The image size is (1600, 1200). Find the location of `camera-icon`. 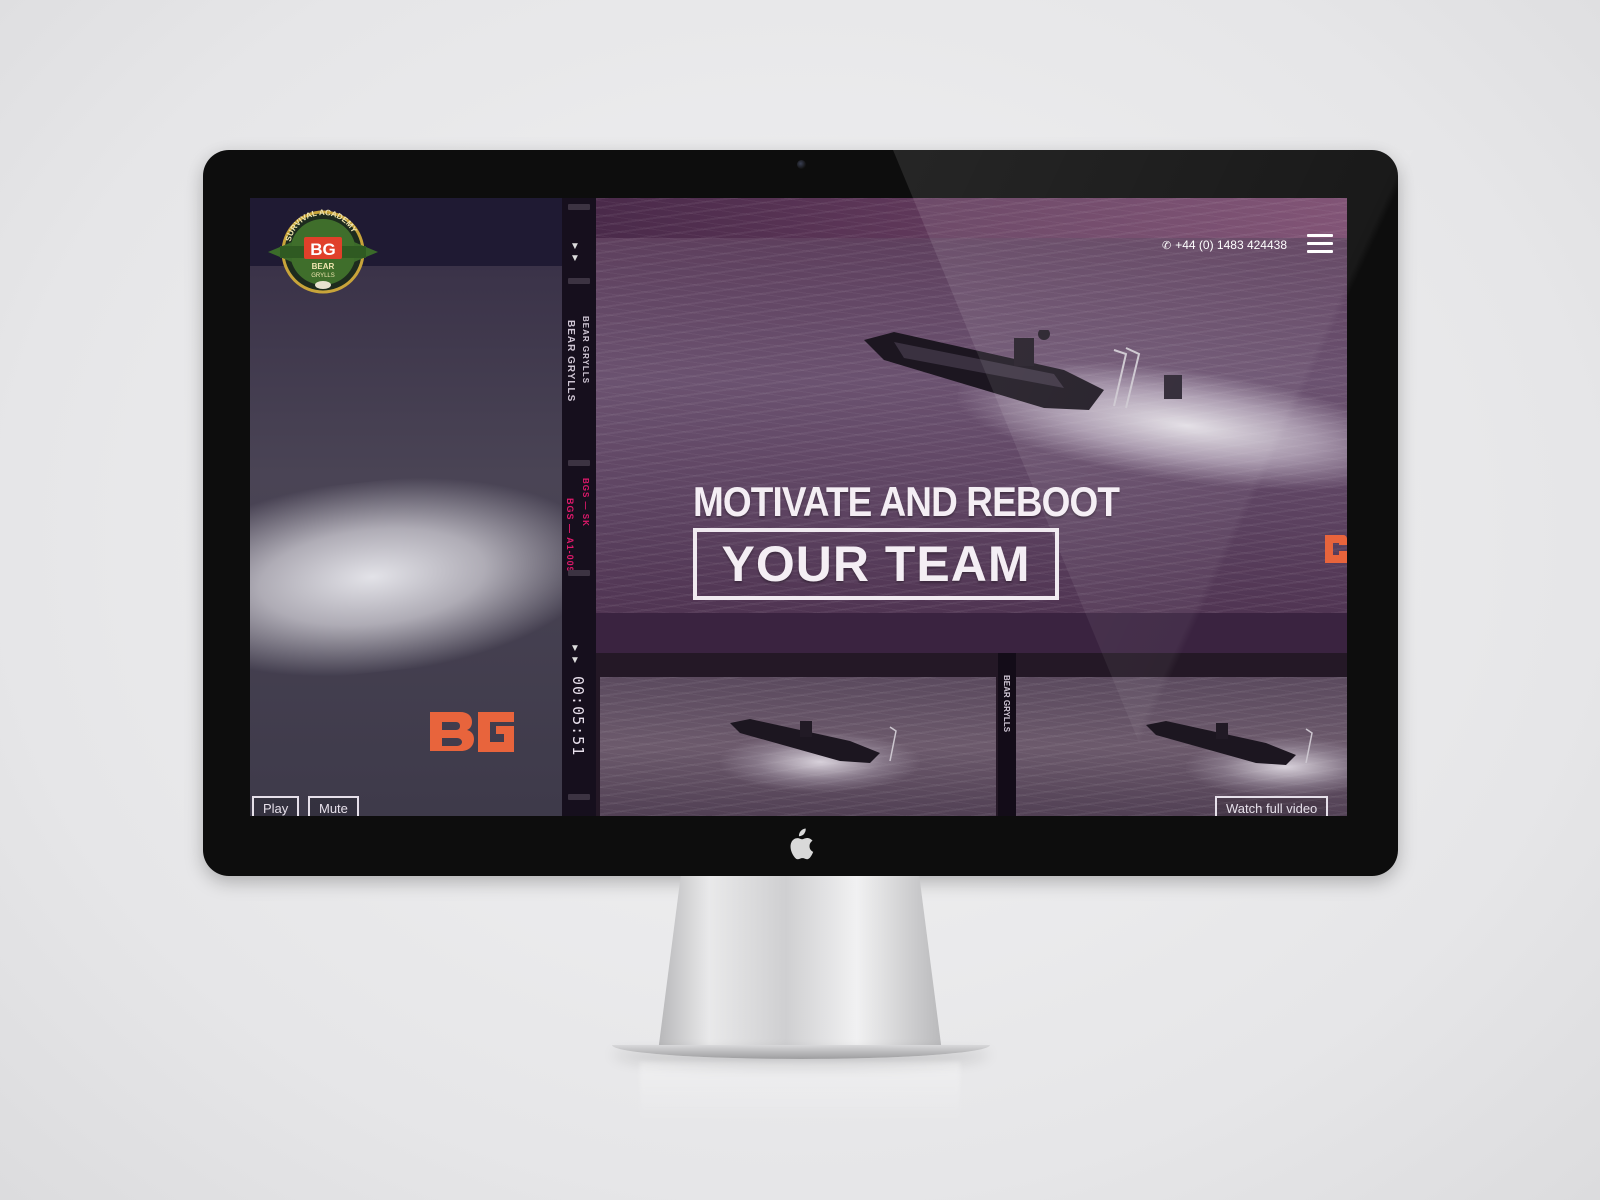

camera-icon is located at coordinates (801, 164).